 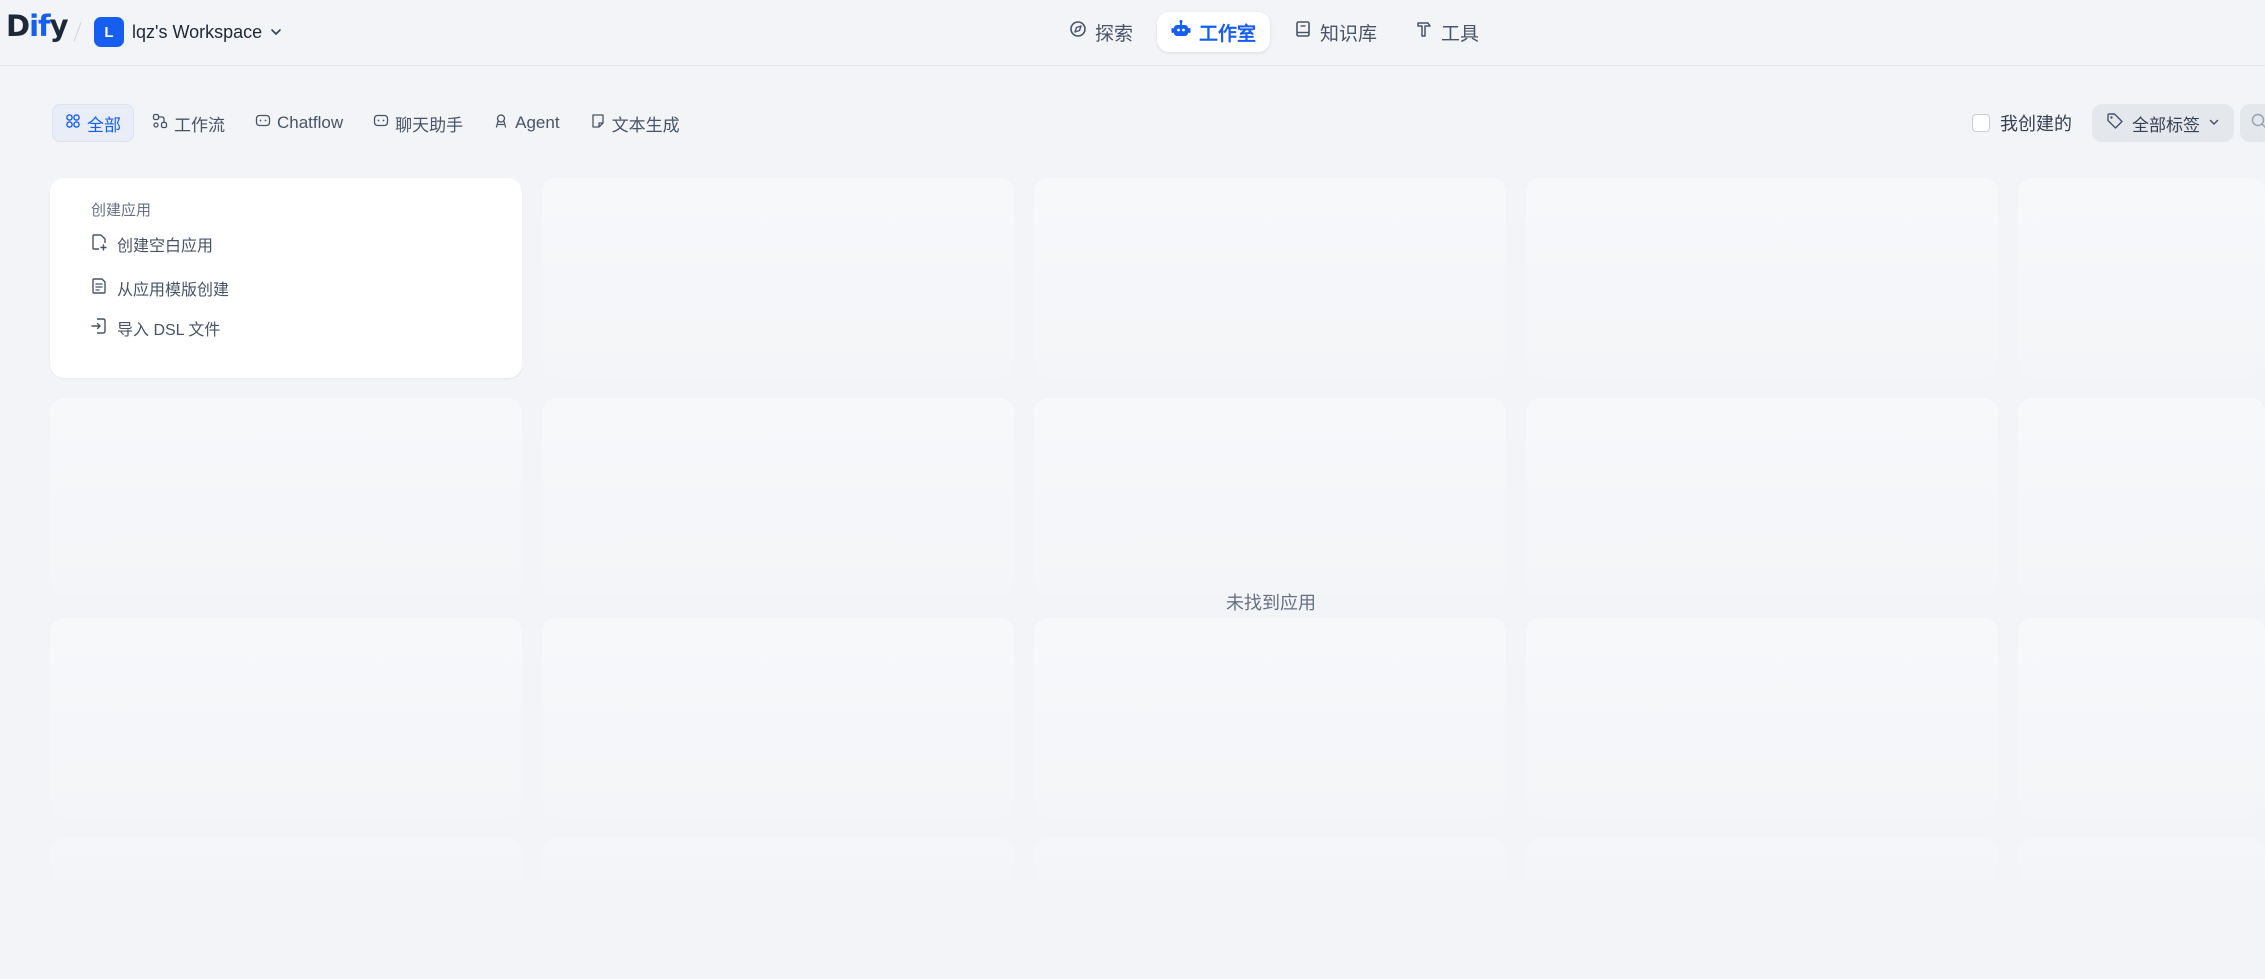 I want to click on create-blank-app-button: 创建空白应用, so click(x=151, y=244).